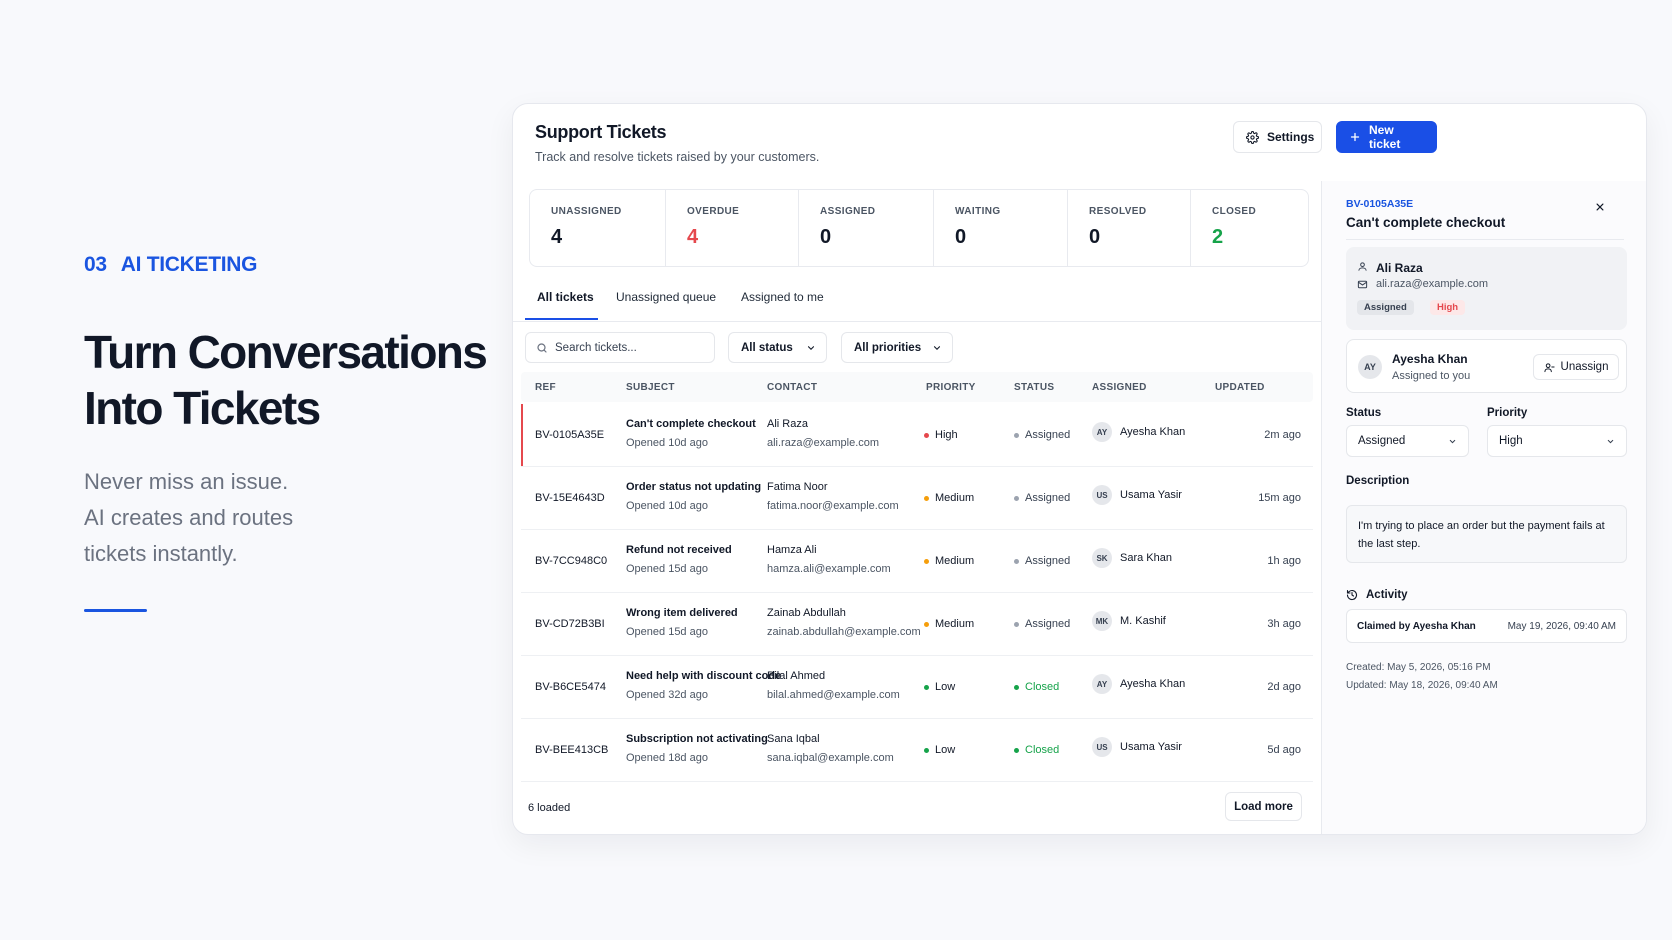 The width and height of the screenshot is (1672, 940). I want to click on avatar: SK, so click(1102, 558).